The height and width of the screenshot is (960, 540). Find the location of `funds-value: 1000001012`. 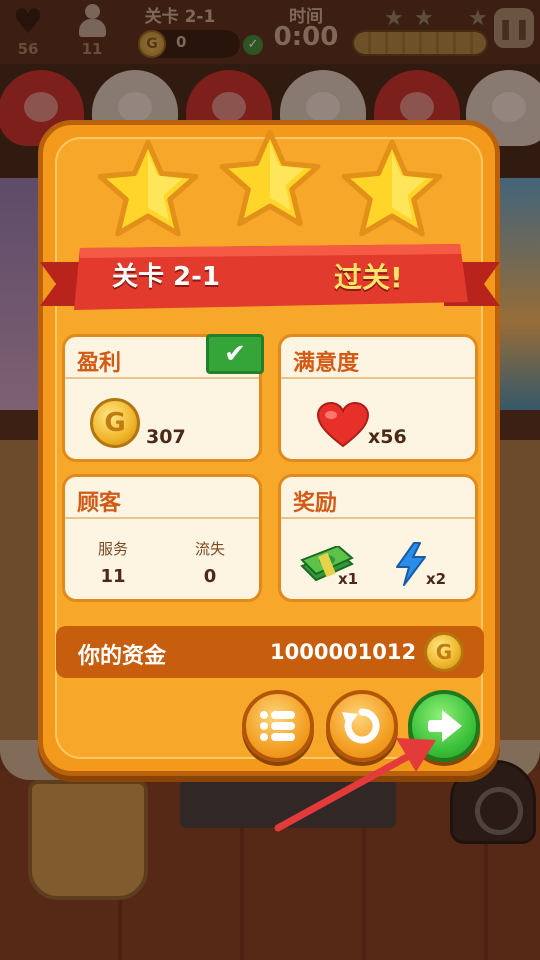

funds-value: 1000001012 is located at coordinates (343, 652).